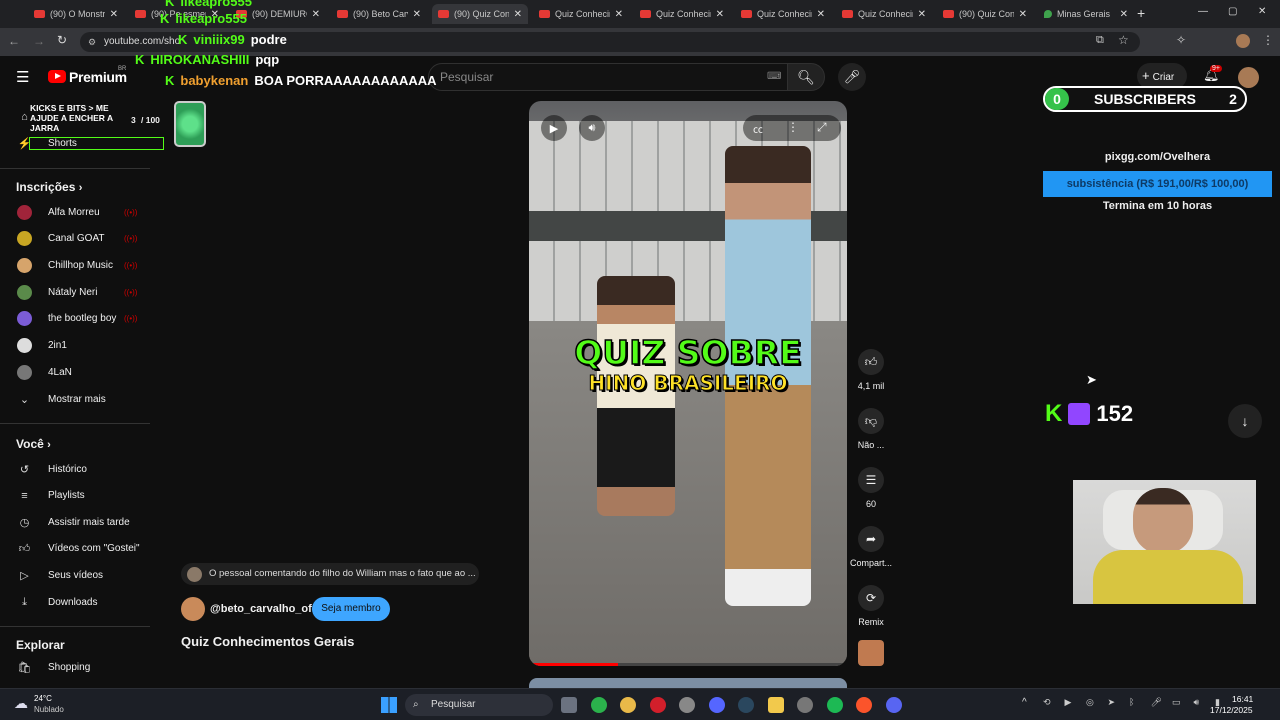 The image size is (1280, 720). I want to click on captions-icon: ㏄, so click(758, 128).